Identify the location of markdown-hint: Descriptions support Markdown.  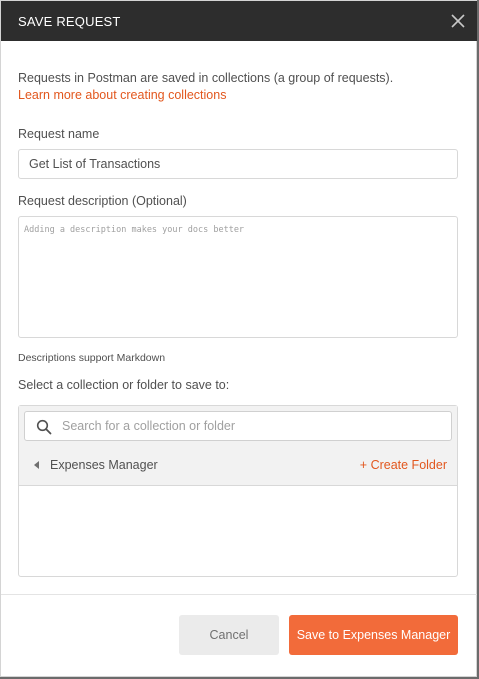
(92, 358).